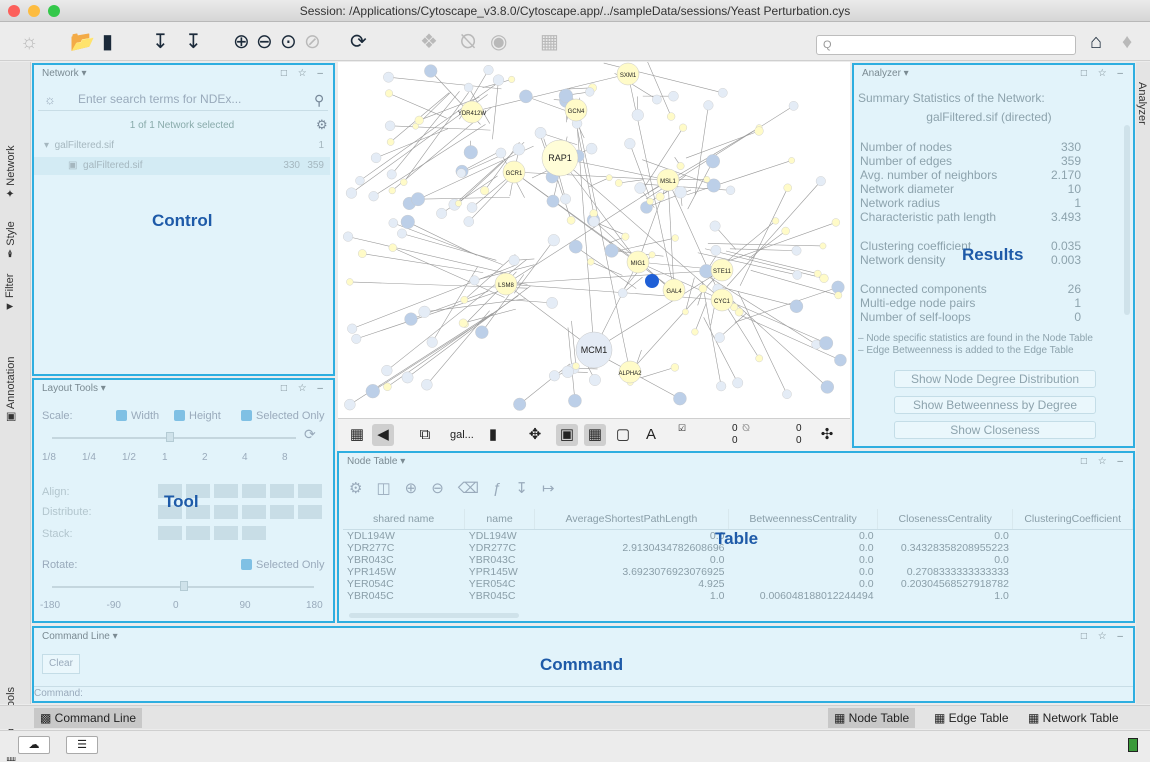 Image resolution: width=1150 pixels, height=762 pixels. Describe the element at coordinates (193, 42) in the screenshot. I see `import-table-icon: ↧` at that location.